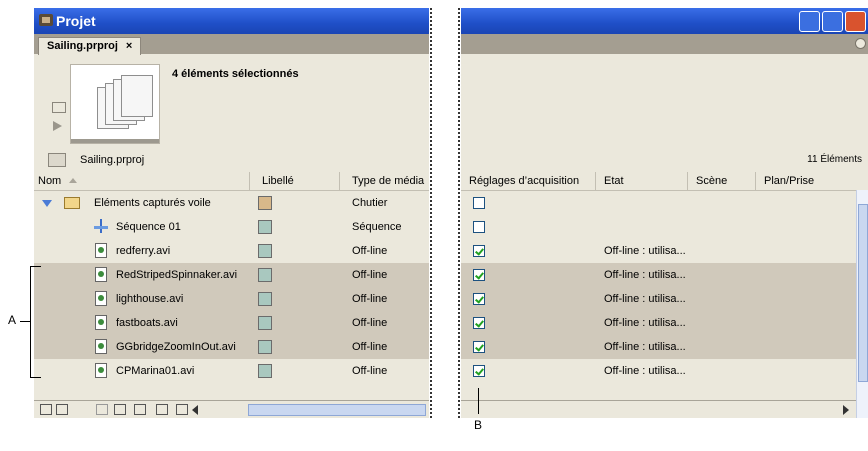 This screenshot has width=868, height=451. Describe the element at coordinates (176, 347) in the screenshot. I see `item-name: GGbridgeZoomInOut.avi` at that location.